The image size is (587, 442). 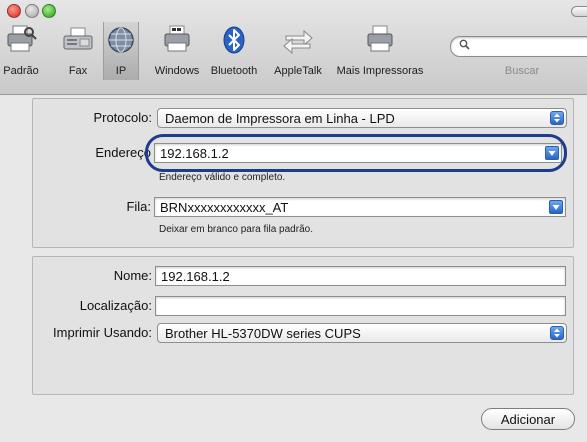 I want to click on toolbar-toggle-button, so click(x=579, y=11).